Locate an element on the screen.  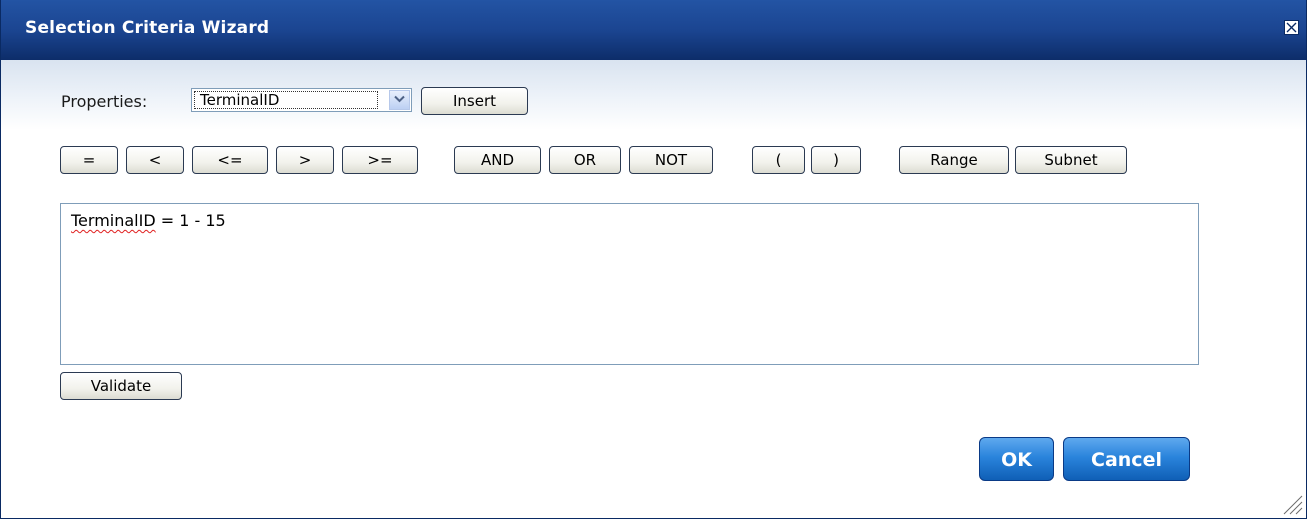
properties-label: Properties: is located at coordinates (104, 101).